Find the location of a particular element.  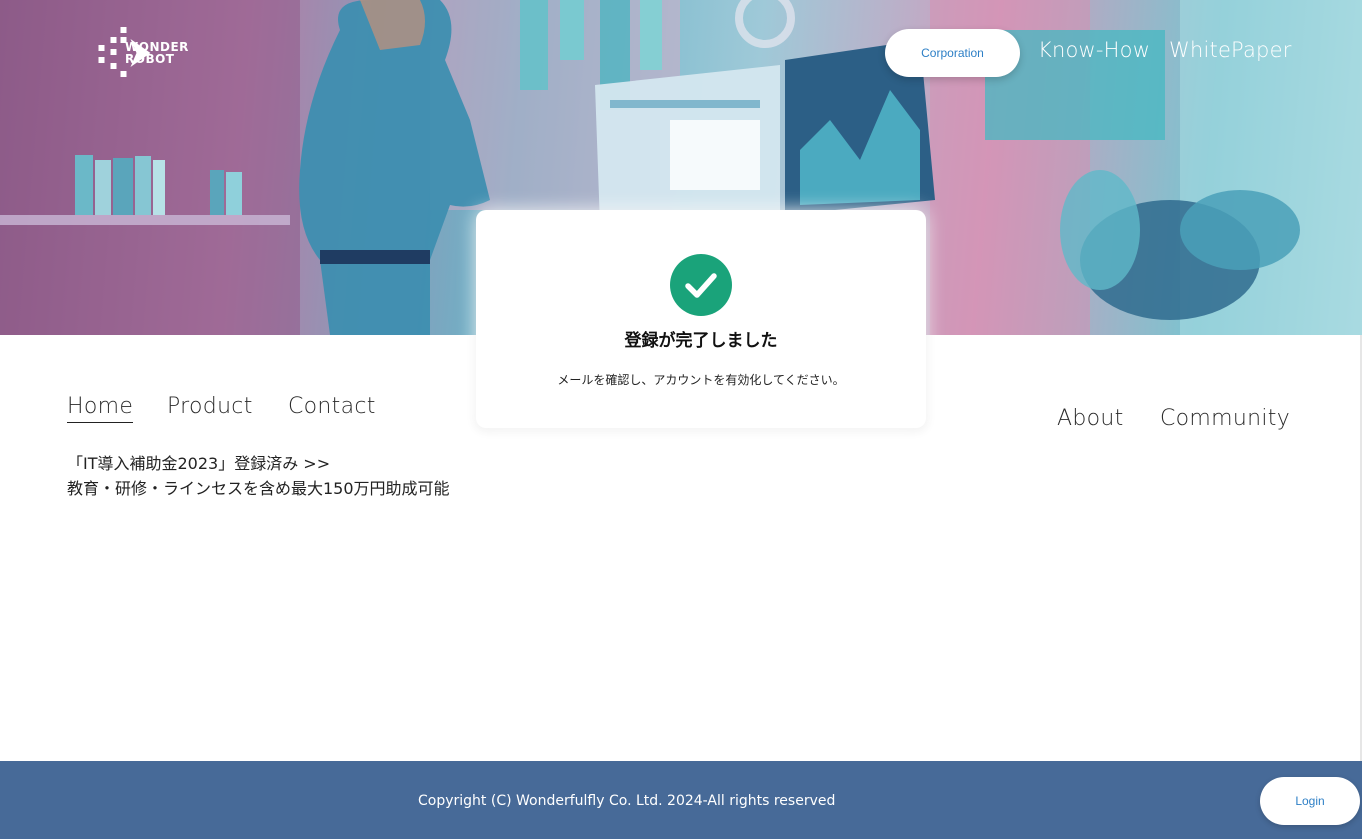

check-circle-icon is located at coordinates (701, 285).